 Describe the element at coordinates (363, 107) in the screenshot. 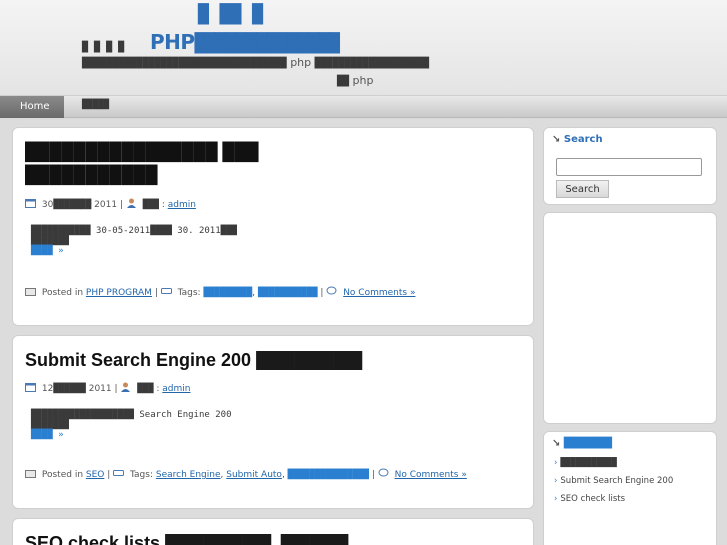

I see `main-nav: Home █████` at that location.